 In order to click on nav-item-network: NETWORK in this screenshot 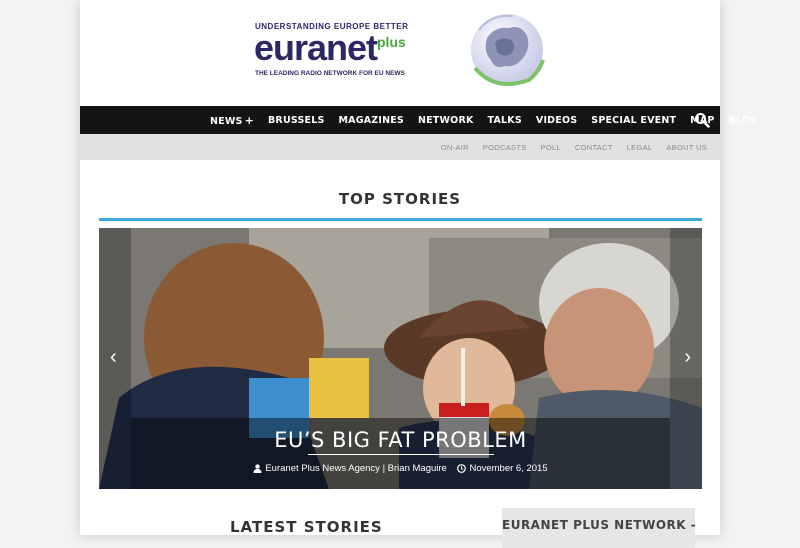, I will do `click(446, 120)`.